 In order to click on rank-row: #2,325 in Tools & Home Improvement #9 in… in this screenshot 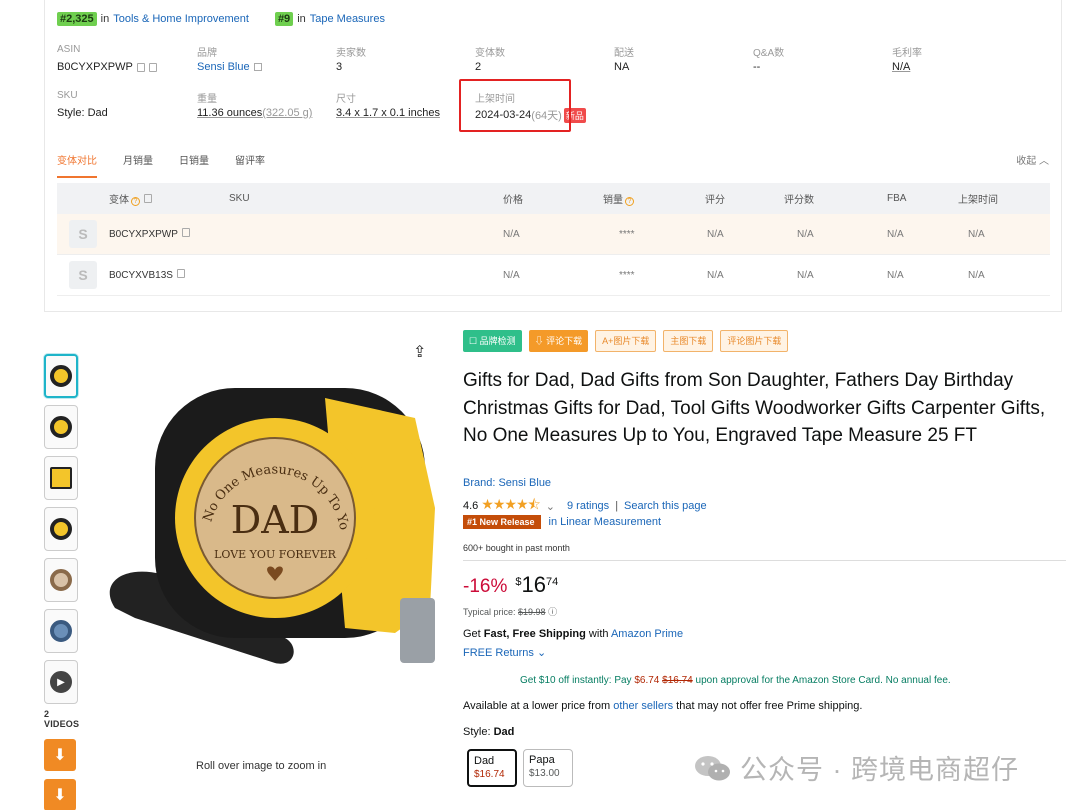, I will do `click(234, 19)`.